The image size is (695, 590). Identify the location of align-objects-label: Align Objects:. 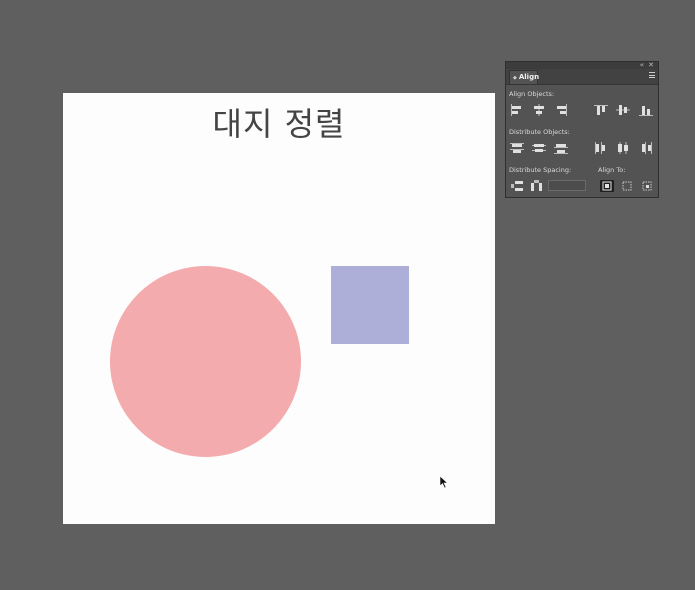
(532, 94).